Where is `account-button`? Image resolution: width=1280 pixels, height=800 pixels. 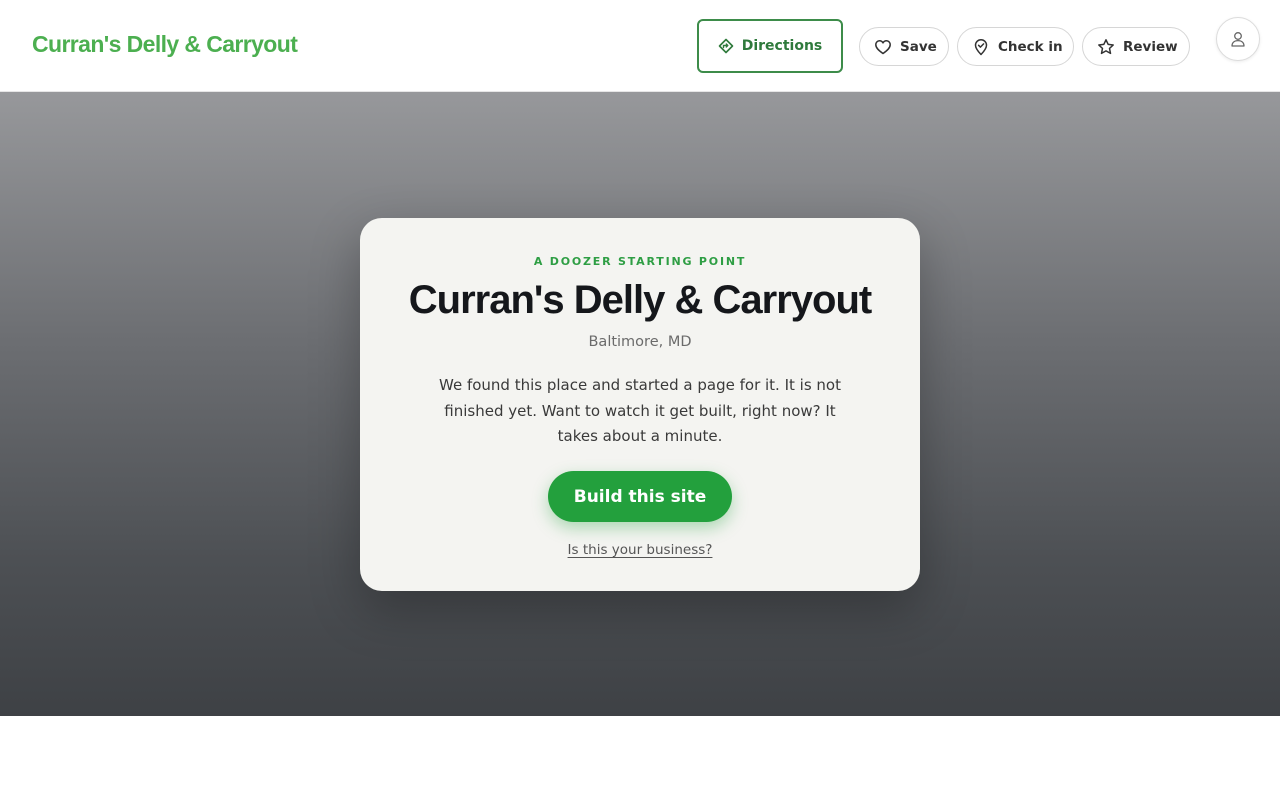 account-button is located at coordinates (1238, 39).